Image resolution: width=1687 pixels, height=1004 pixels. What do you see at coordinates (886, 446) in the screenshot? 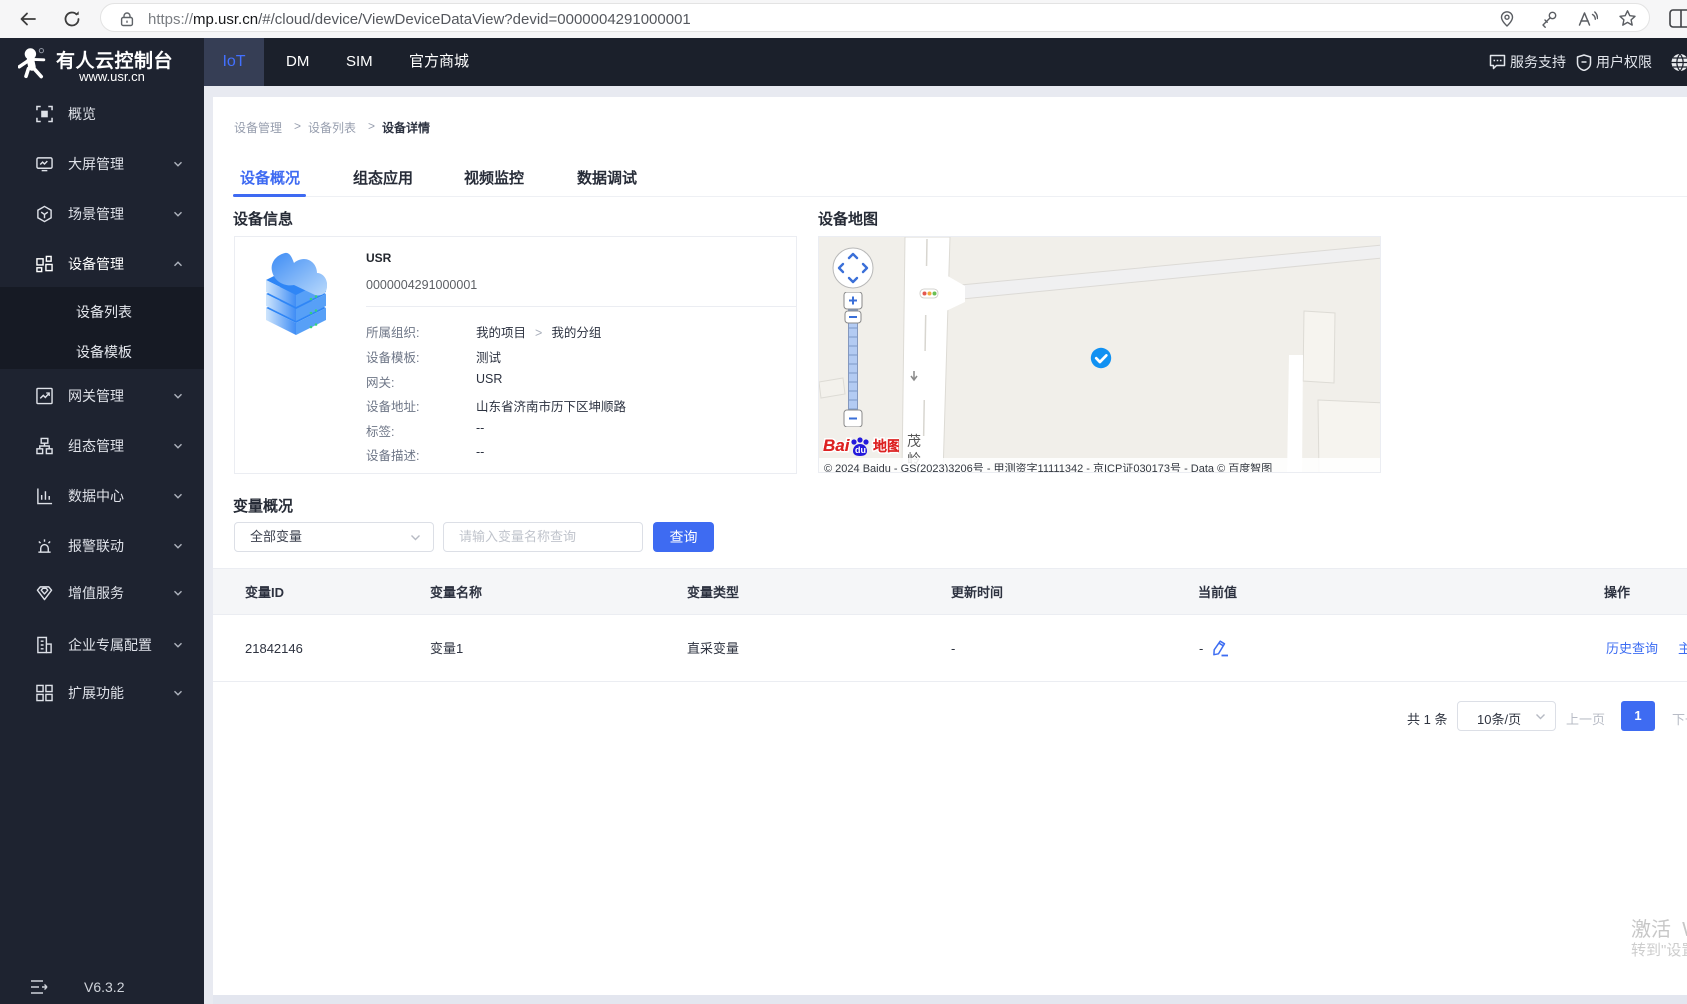
I see `svg-text: 地图` at bounding box center [886, 446].